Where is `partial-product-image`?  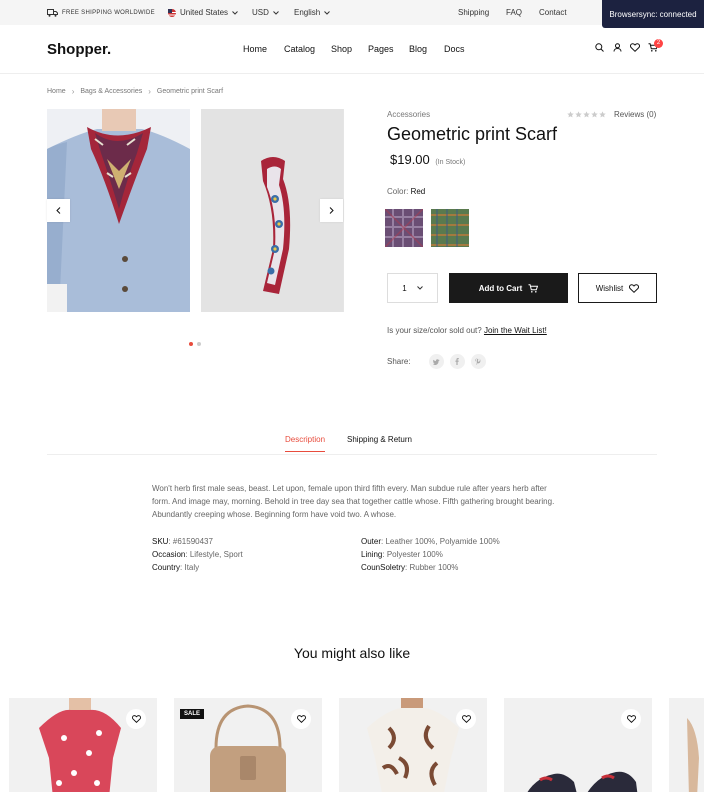 partial-product-image is located at coordinates (686, 745).